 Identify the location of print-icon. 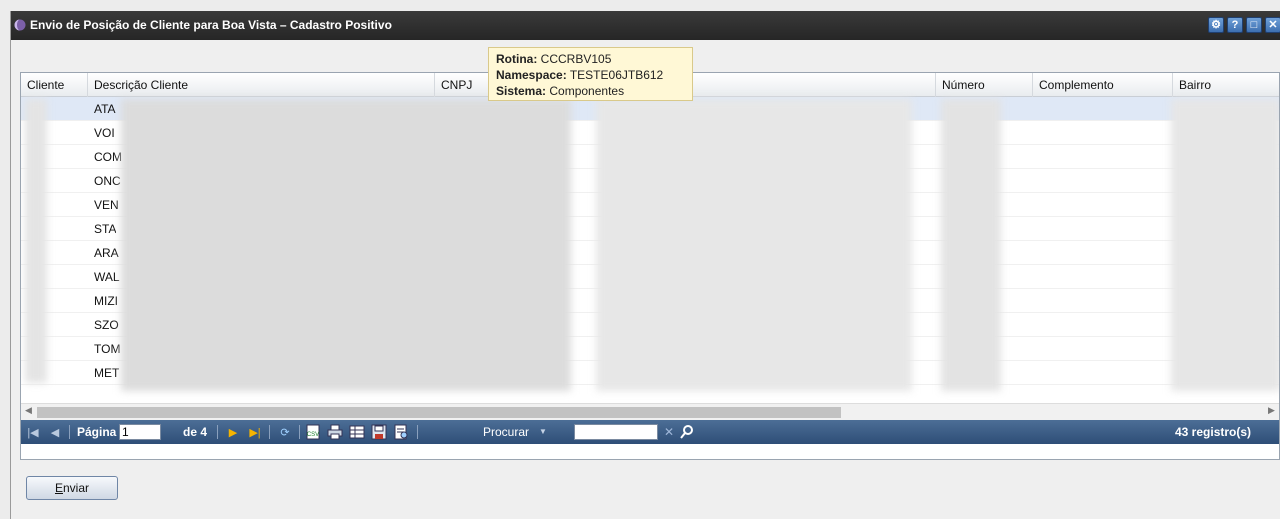
(335, 432).